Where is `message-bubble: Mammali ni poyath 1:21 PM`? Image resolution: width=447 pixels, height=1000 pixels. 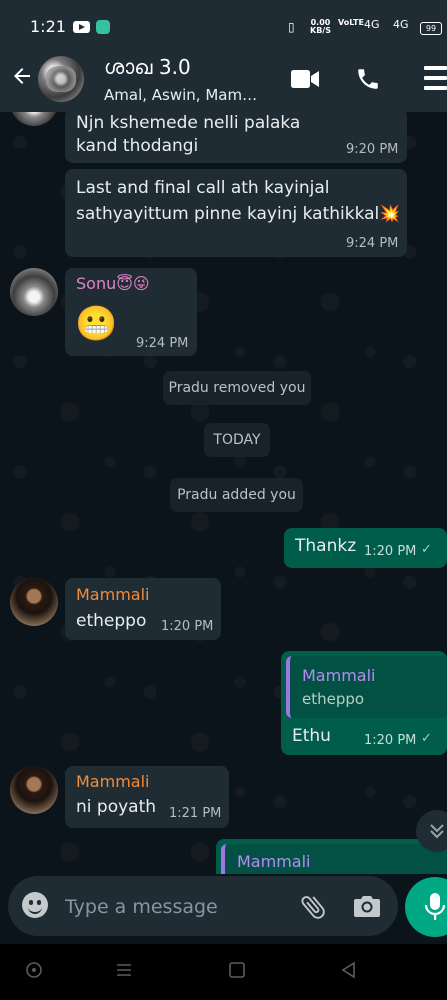
message-bubble: Mammali ni poyath 1:21 PM is located at coordinates (147, 797).